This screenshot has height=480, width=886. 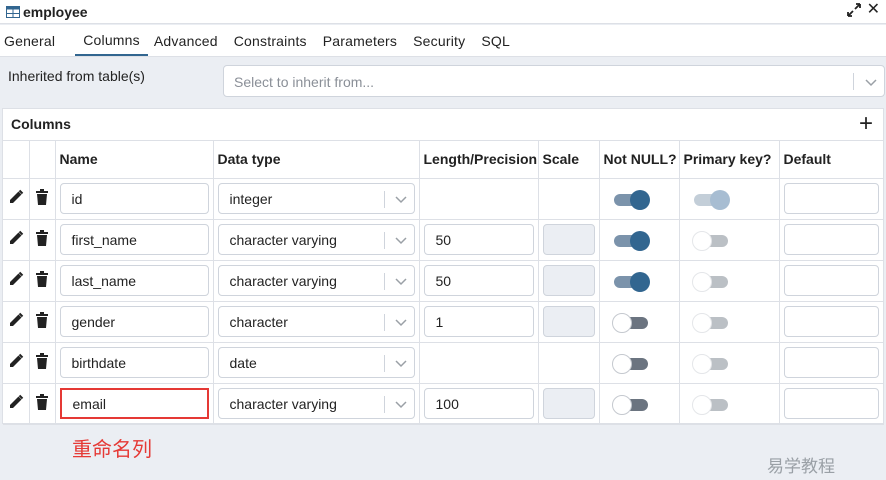 What do you see at coordinates (866, 124) in the screenshot?
I see `add-row-icon: +` at bounding box center [866, 124].